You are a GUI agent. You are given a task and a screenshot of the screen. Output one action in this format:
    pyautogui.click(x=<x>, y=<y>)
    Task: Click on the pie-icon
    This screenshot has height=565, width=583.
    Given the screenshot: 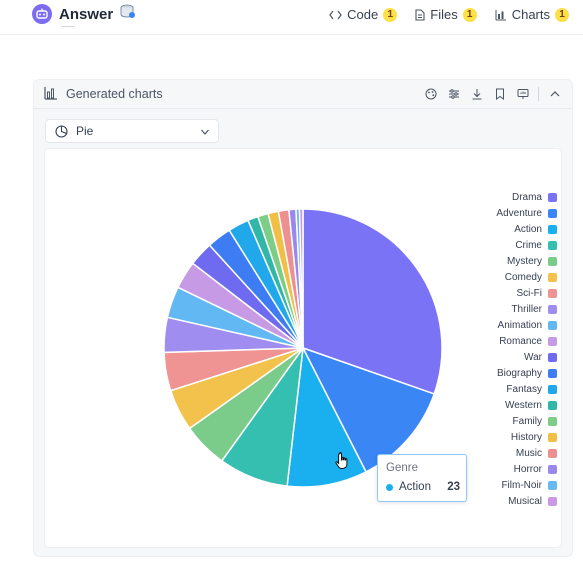 What is the action you would take?
    pyautogui.click(x=61, y=131)
    